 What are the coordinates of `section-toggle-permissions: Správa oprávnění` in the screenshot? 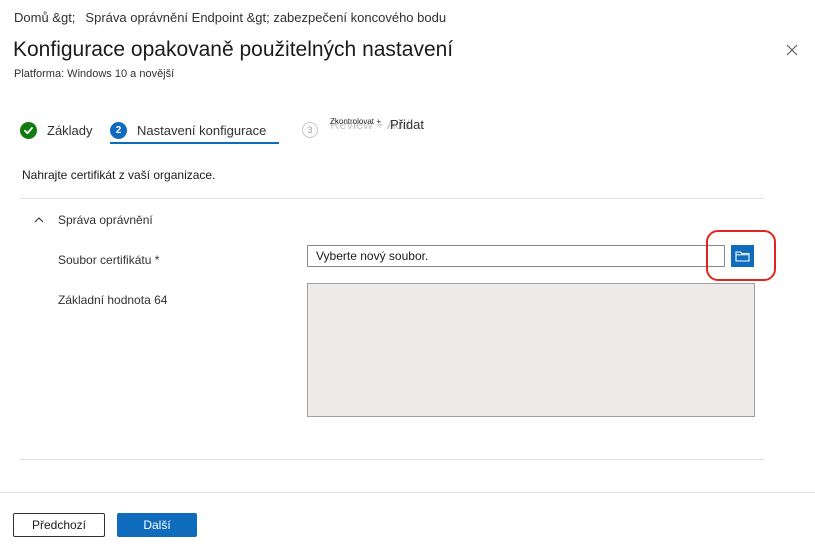 It's located at (93, 220).